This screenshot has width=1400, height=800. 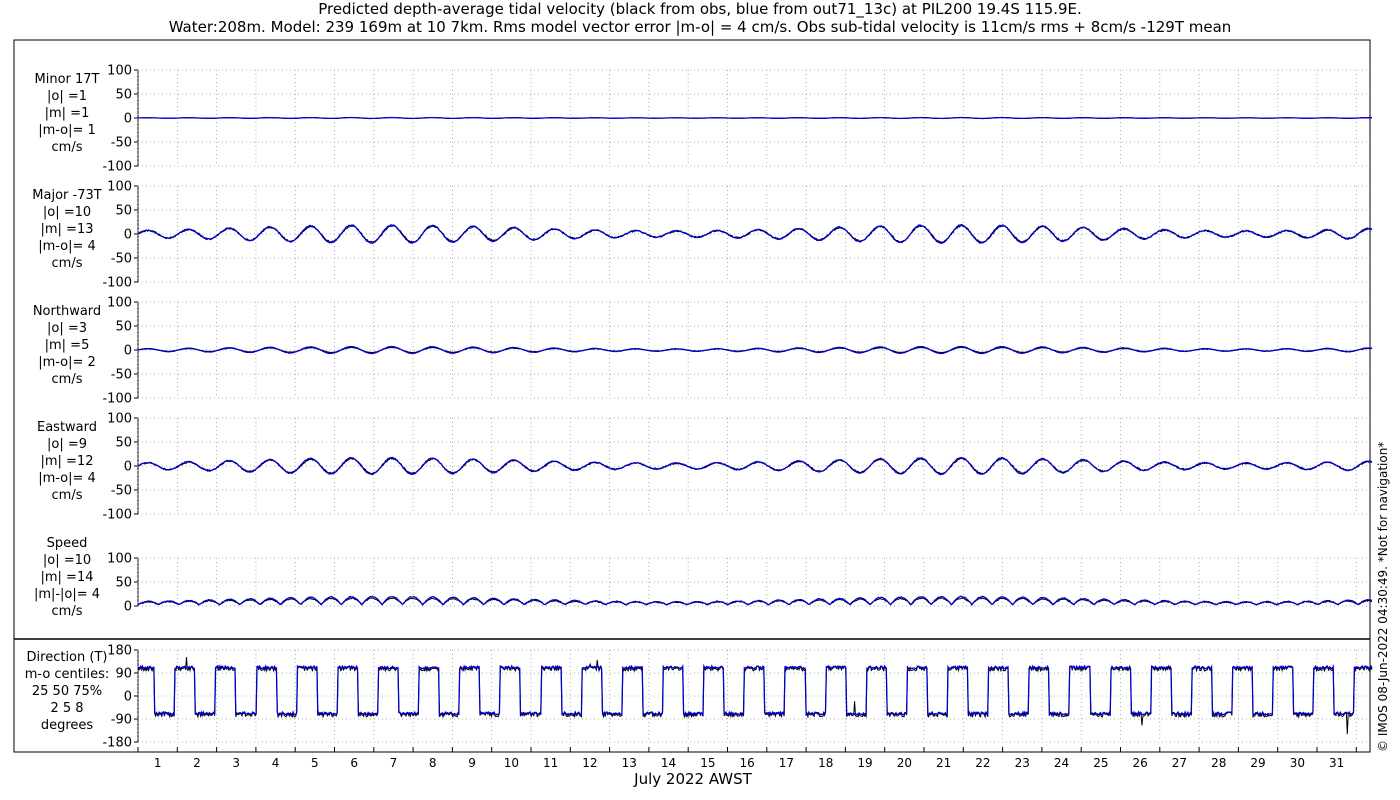 I want to click on x-tick-label: 18, so click(x=825, y=763).